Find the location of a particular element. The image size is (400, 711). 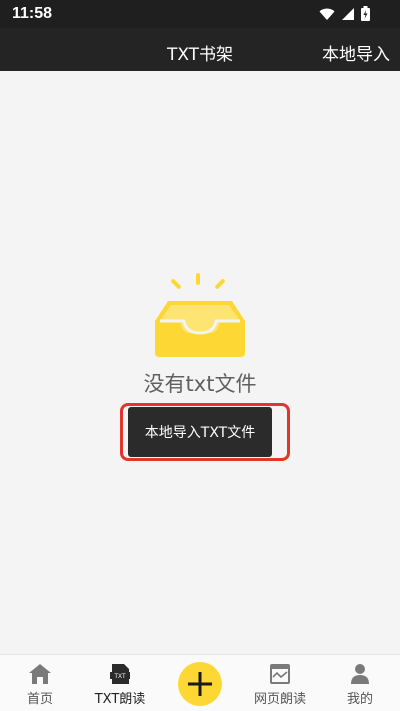

svg-text: TXT is located at coordinates (120, 677).